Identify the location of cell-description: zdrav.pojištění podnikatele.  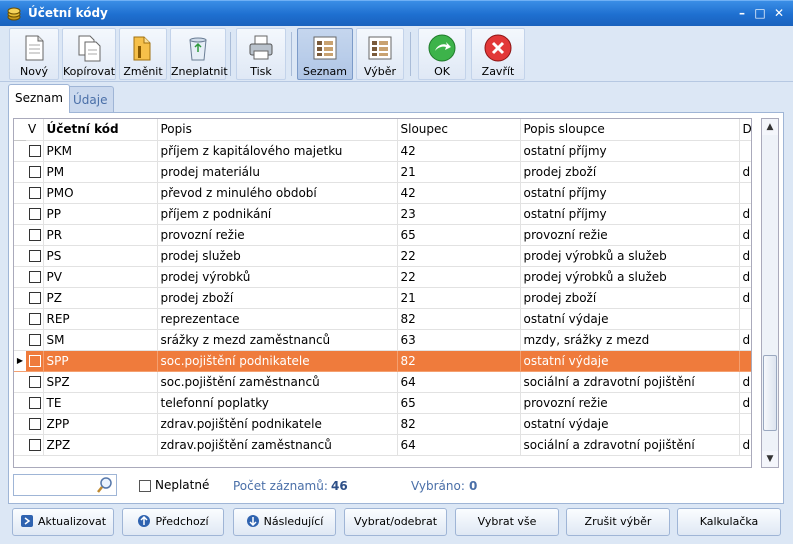
(277, 424).